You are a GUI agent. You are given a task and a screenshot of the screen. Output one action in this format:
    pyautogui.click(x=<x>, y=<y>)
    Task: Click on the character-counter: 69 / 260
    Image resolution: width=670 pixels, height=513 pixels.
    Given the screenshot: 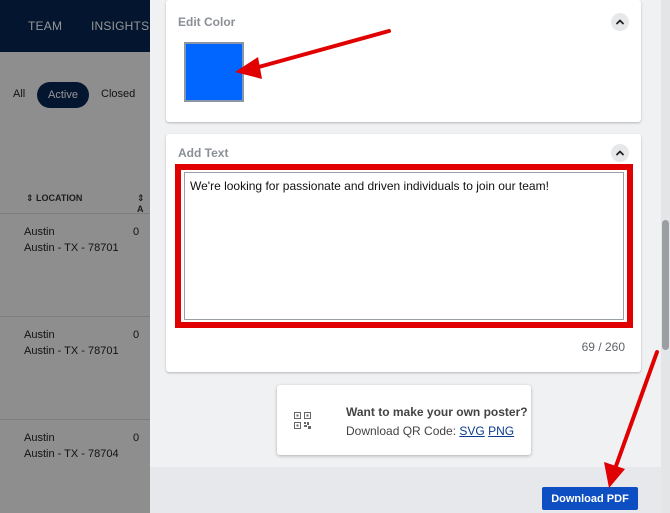 What is the action you would take?
    pyautogui.click(x=603, y=347)
    